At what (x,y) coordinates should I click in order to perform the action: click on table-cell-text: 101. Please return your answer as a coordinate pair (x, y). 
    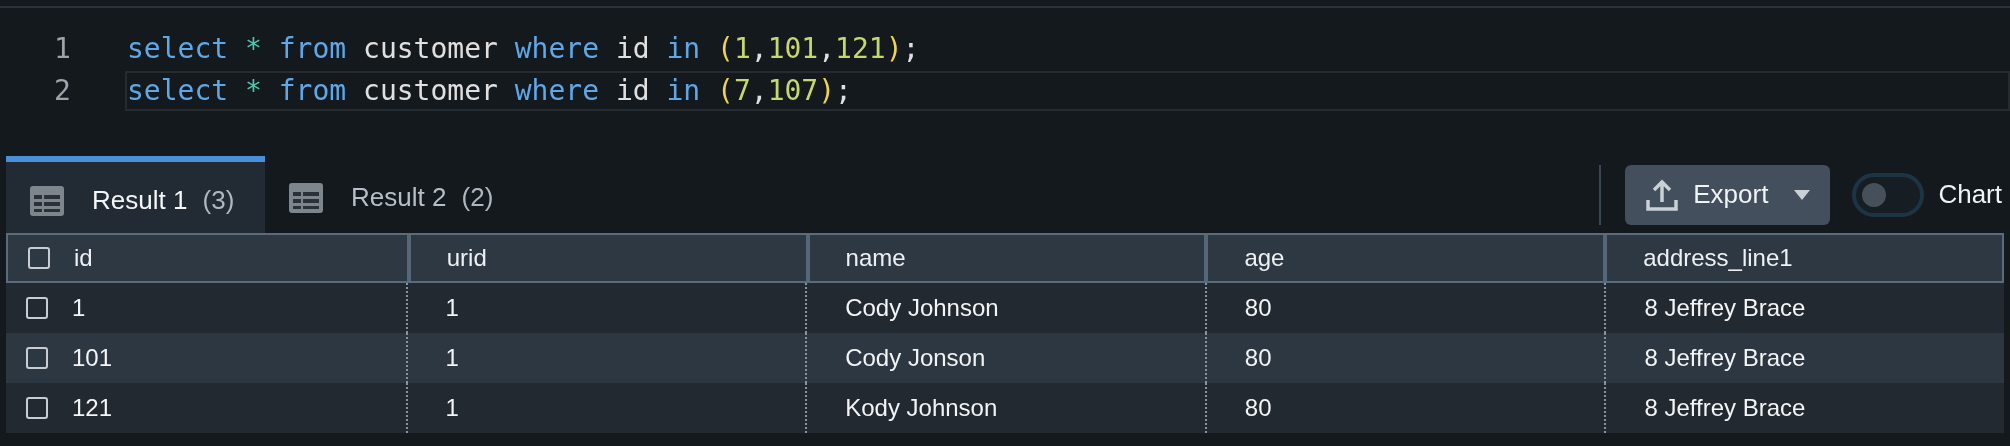
    Looking at the image, I should click on (92, 358).